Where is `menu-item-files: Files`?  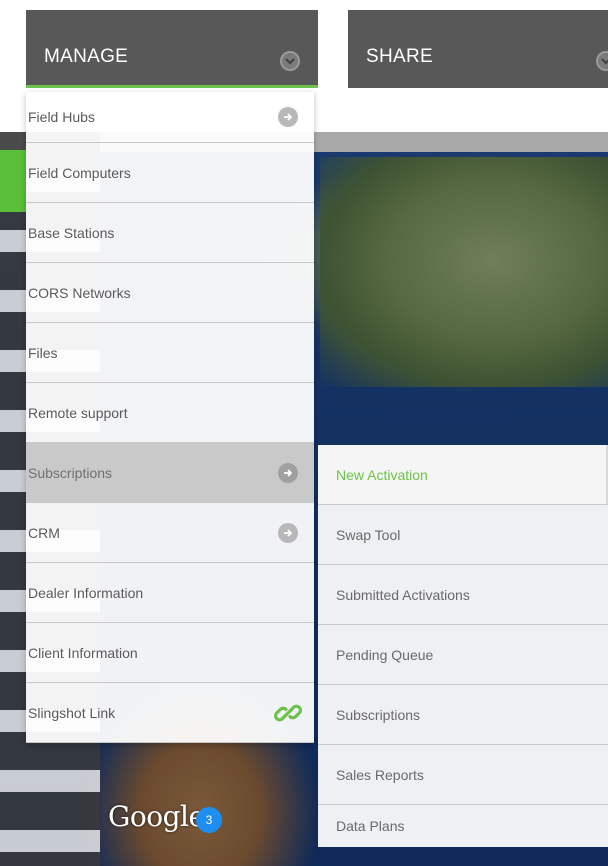
menu-item-files: Files is located at coordinates (170, 353).